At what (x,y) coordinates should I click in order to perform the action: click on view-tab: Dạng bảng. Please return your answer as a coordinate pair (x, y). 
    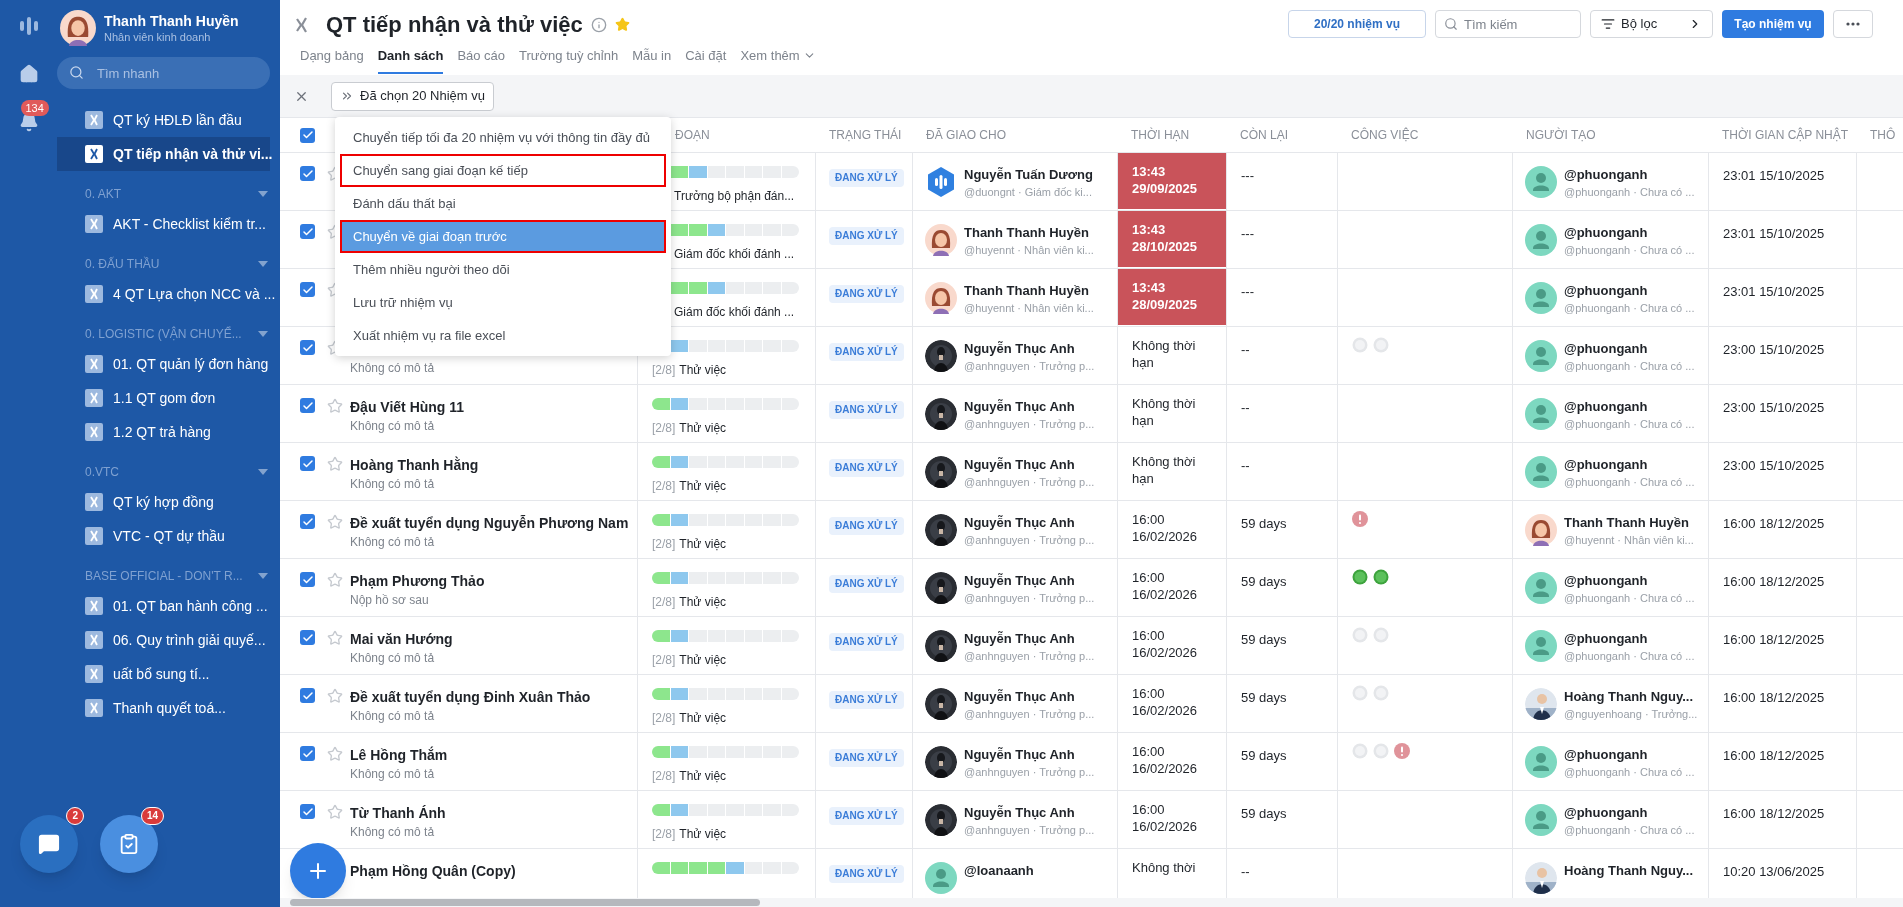
    Looking at the image, I should click on (332, 60).